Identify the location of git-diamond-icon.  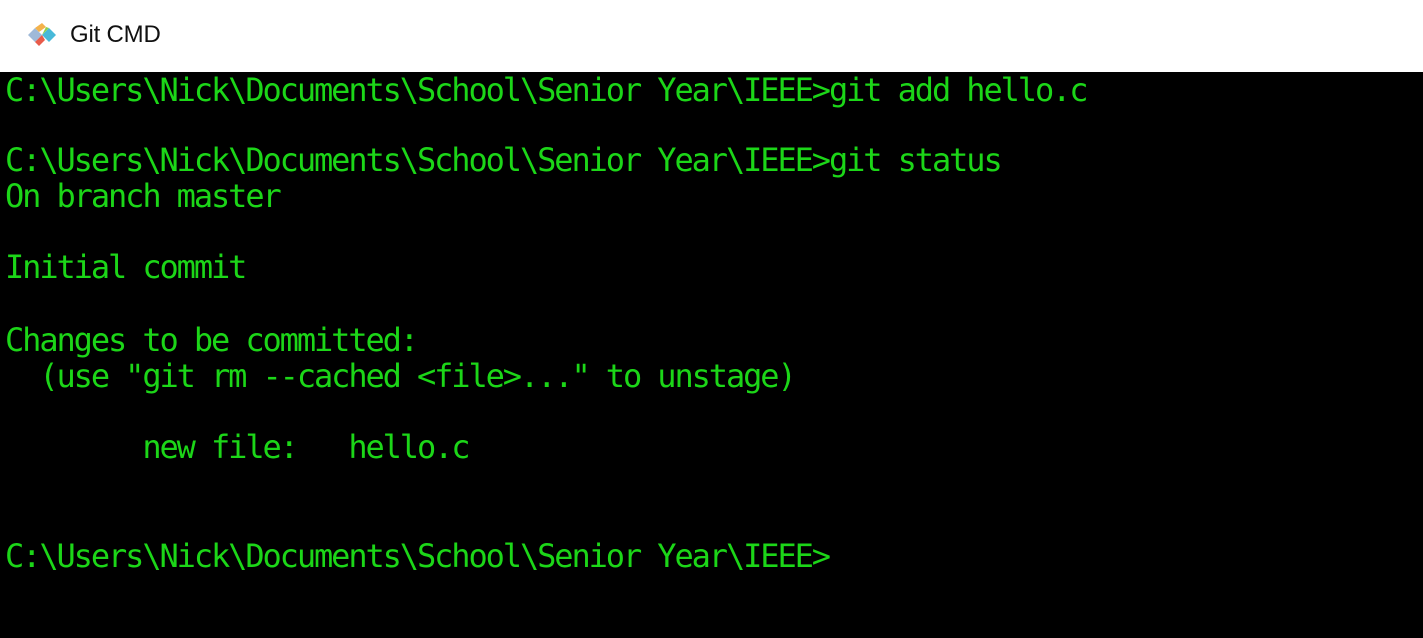
(42, 34).